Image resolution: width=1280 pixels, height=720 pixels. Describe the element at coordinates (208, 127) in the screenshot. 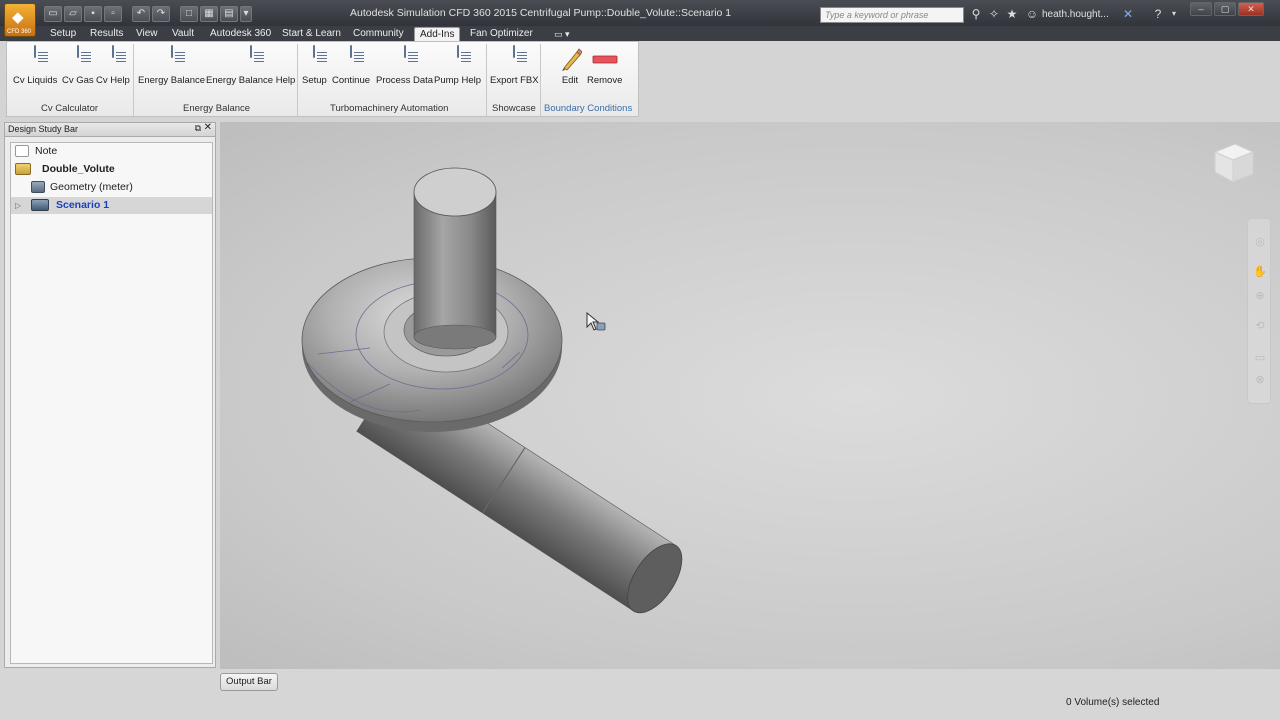

I see `close-icon: ✕` at that location.